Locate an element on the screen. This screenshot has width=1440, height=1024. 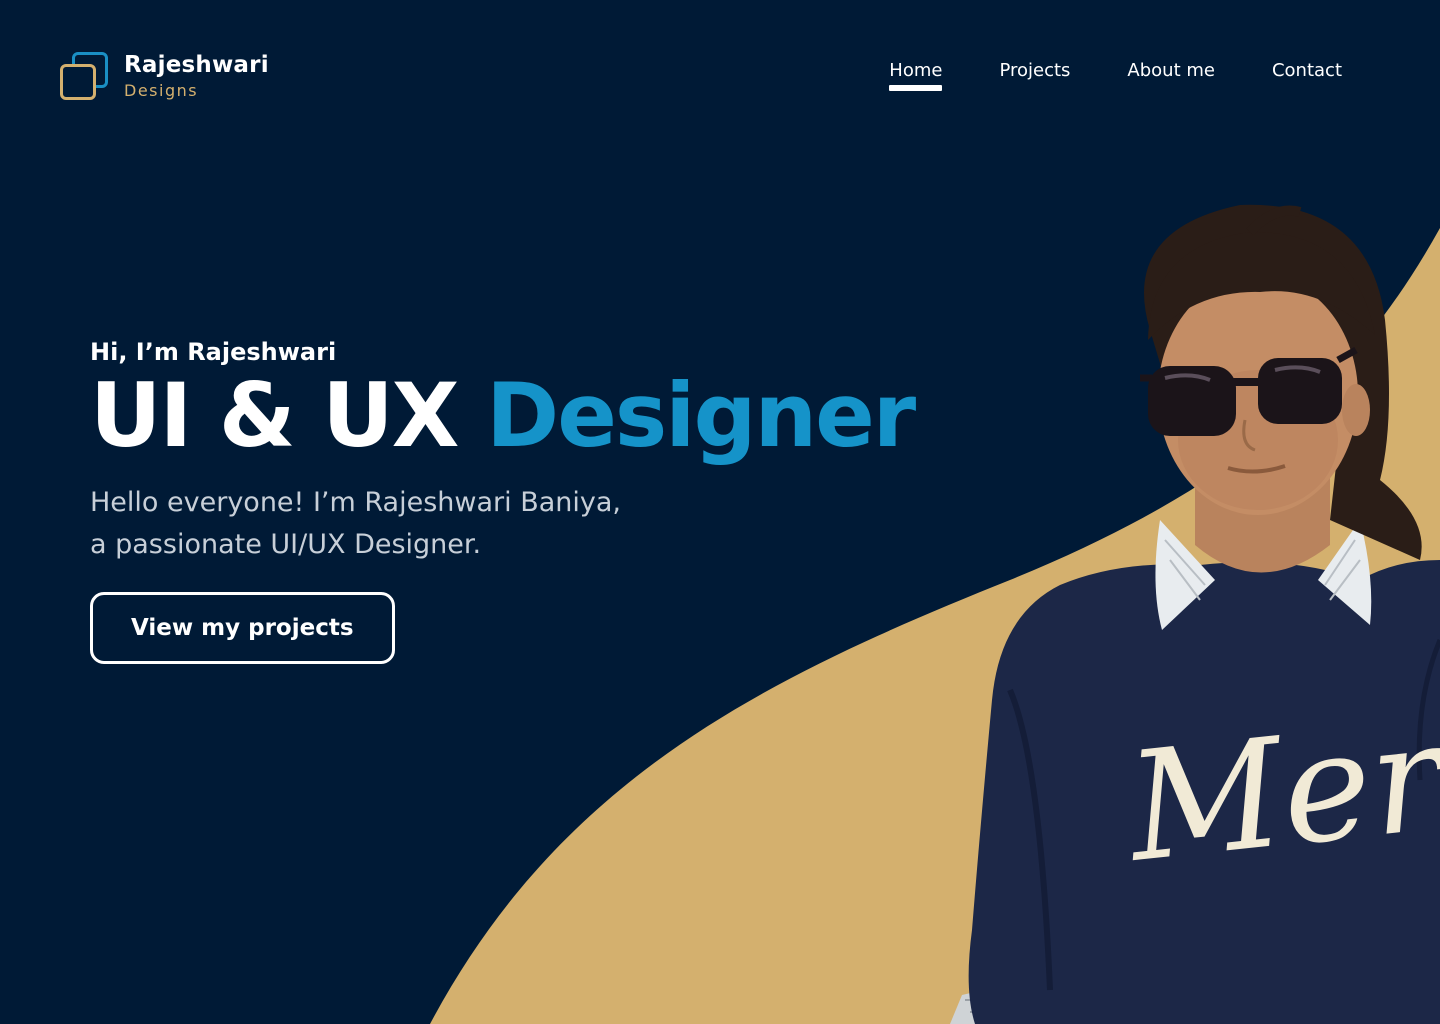
nav-contact-link: Contact is located at coordinates (1307, 75).